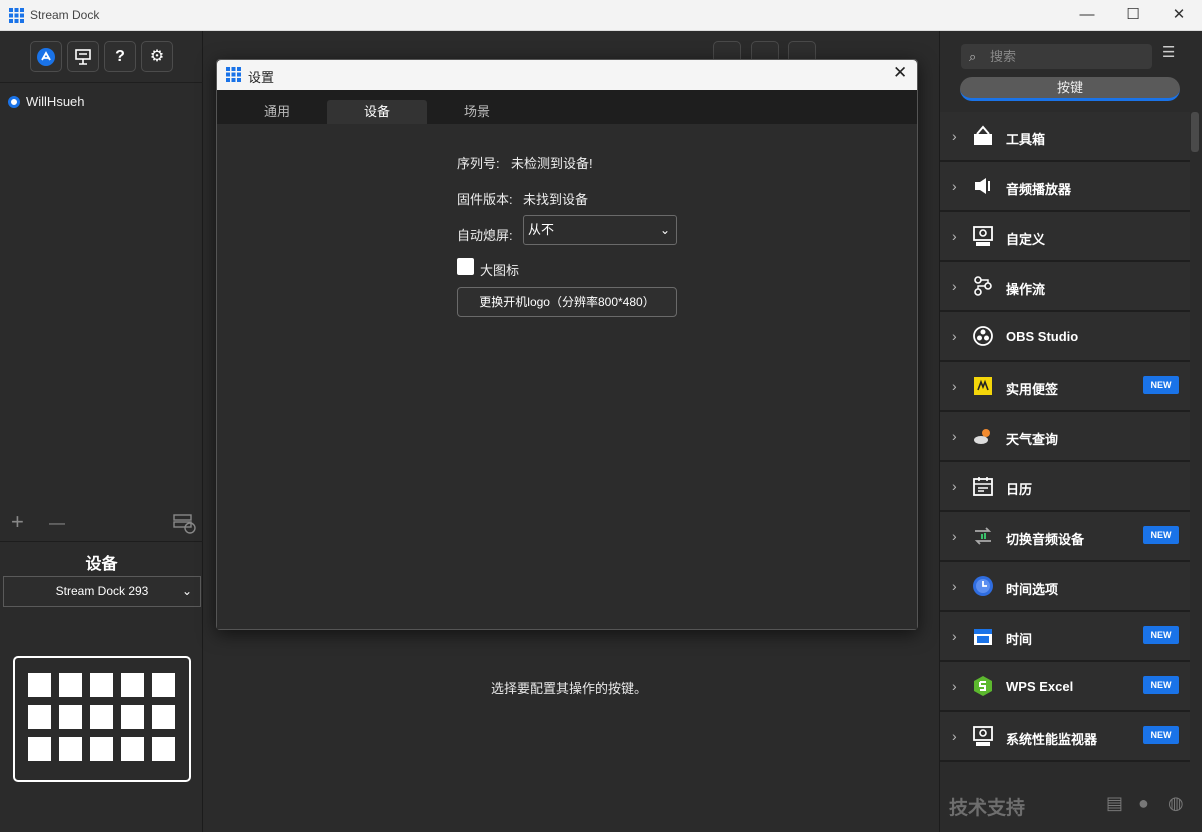  I want to click on plugin-item: › WPS Excel NEW, so click(1065, 687).